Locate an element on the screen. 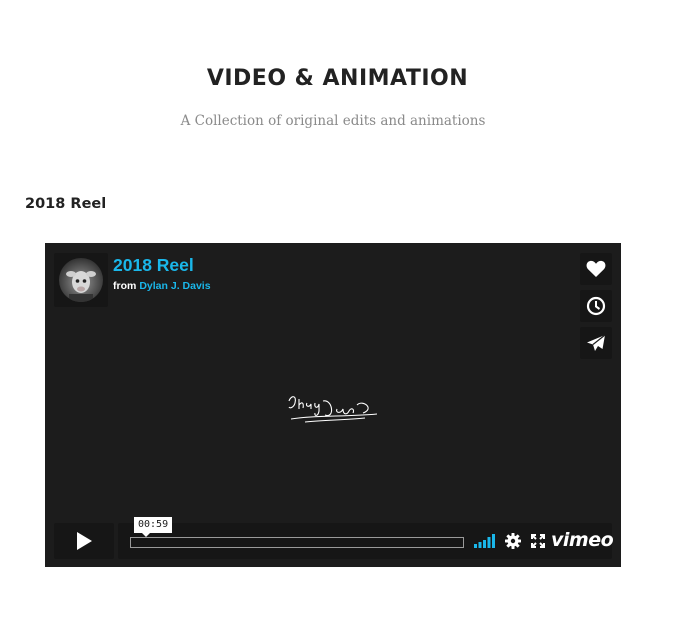  like-button is located at coordinates (596, 269).